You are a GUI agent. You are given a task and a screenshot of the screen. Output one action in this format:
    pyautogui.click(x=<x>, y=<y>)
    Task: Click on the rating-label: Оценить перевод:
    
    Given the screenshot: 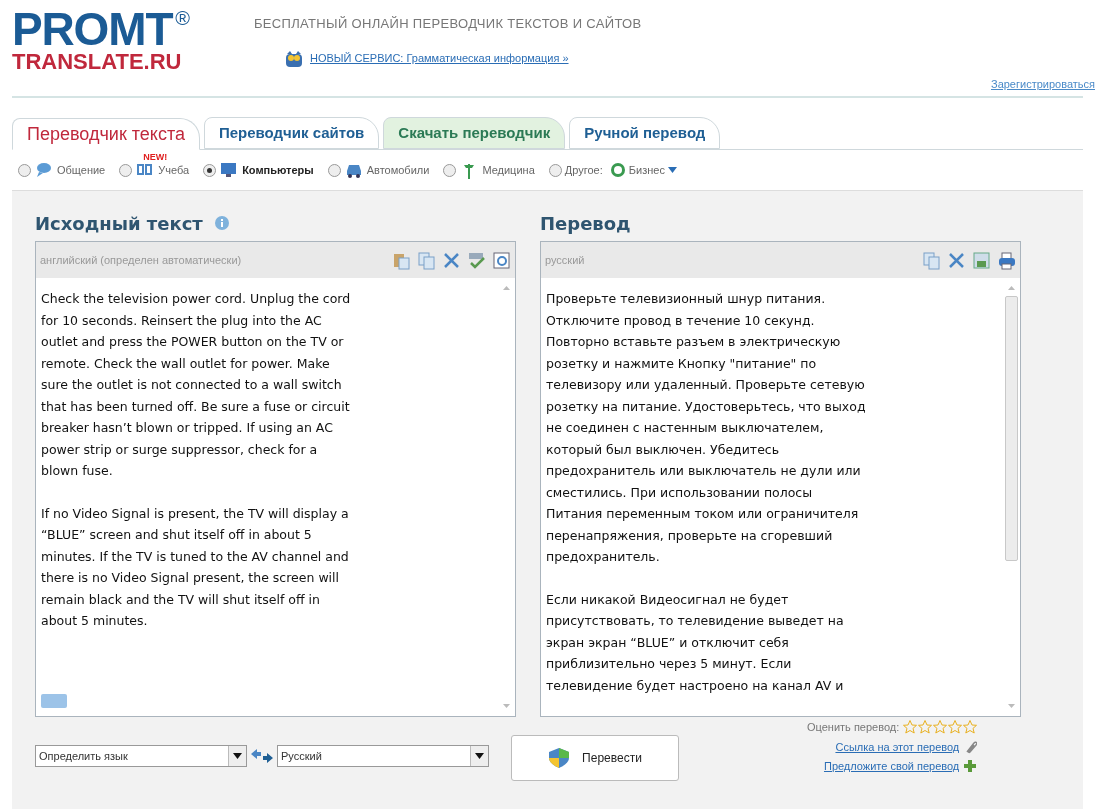 What is the action you would take?
    pyautogui.click(x=853, y=727)
    